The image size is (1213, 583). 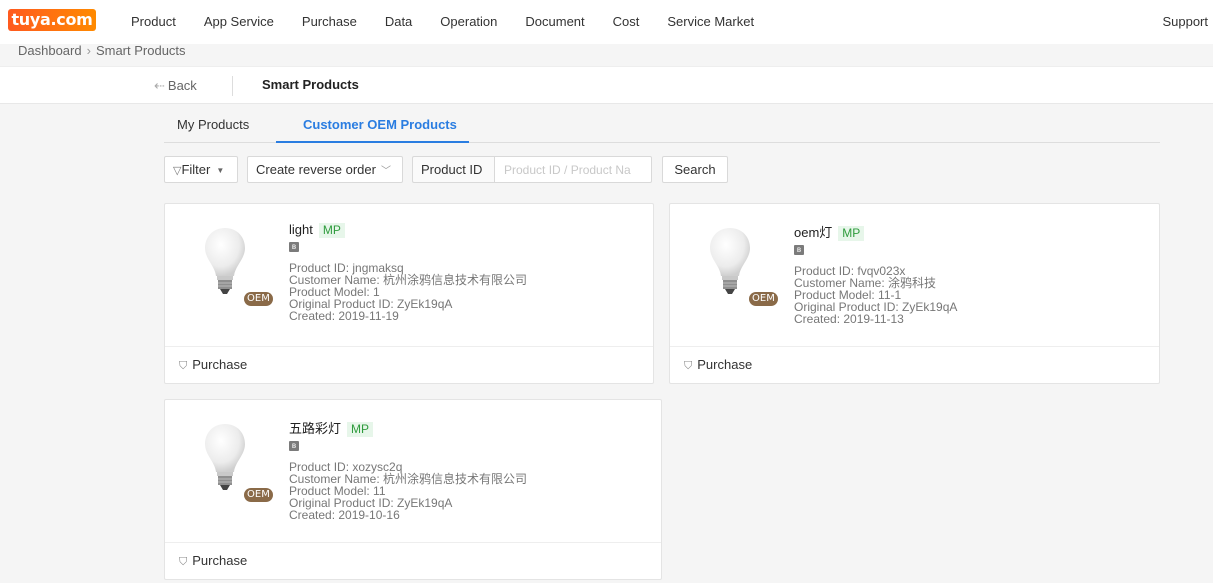 I want to click on nav-data: Data, so click(x=398, y=21).